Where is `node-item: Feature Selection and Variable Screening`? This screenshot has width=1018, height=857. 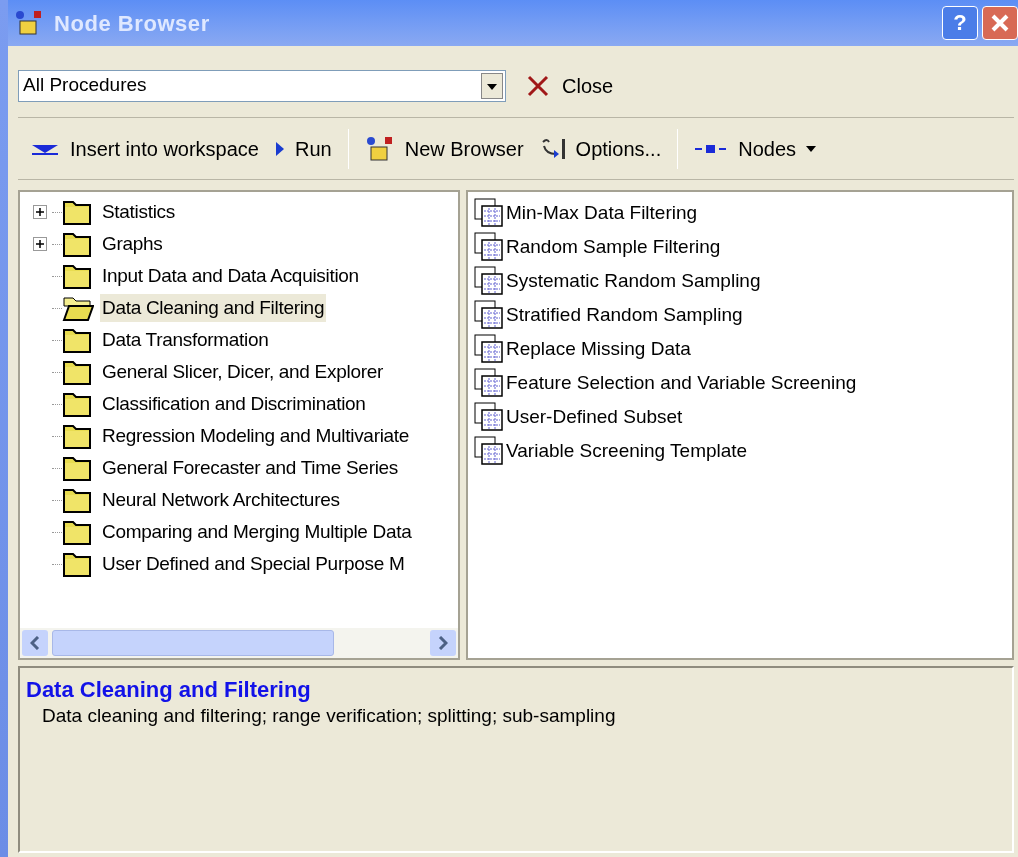 node-item: Feature Selection and Variable Screening is located at coordinates (681, 383).